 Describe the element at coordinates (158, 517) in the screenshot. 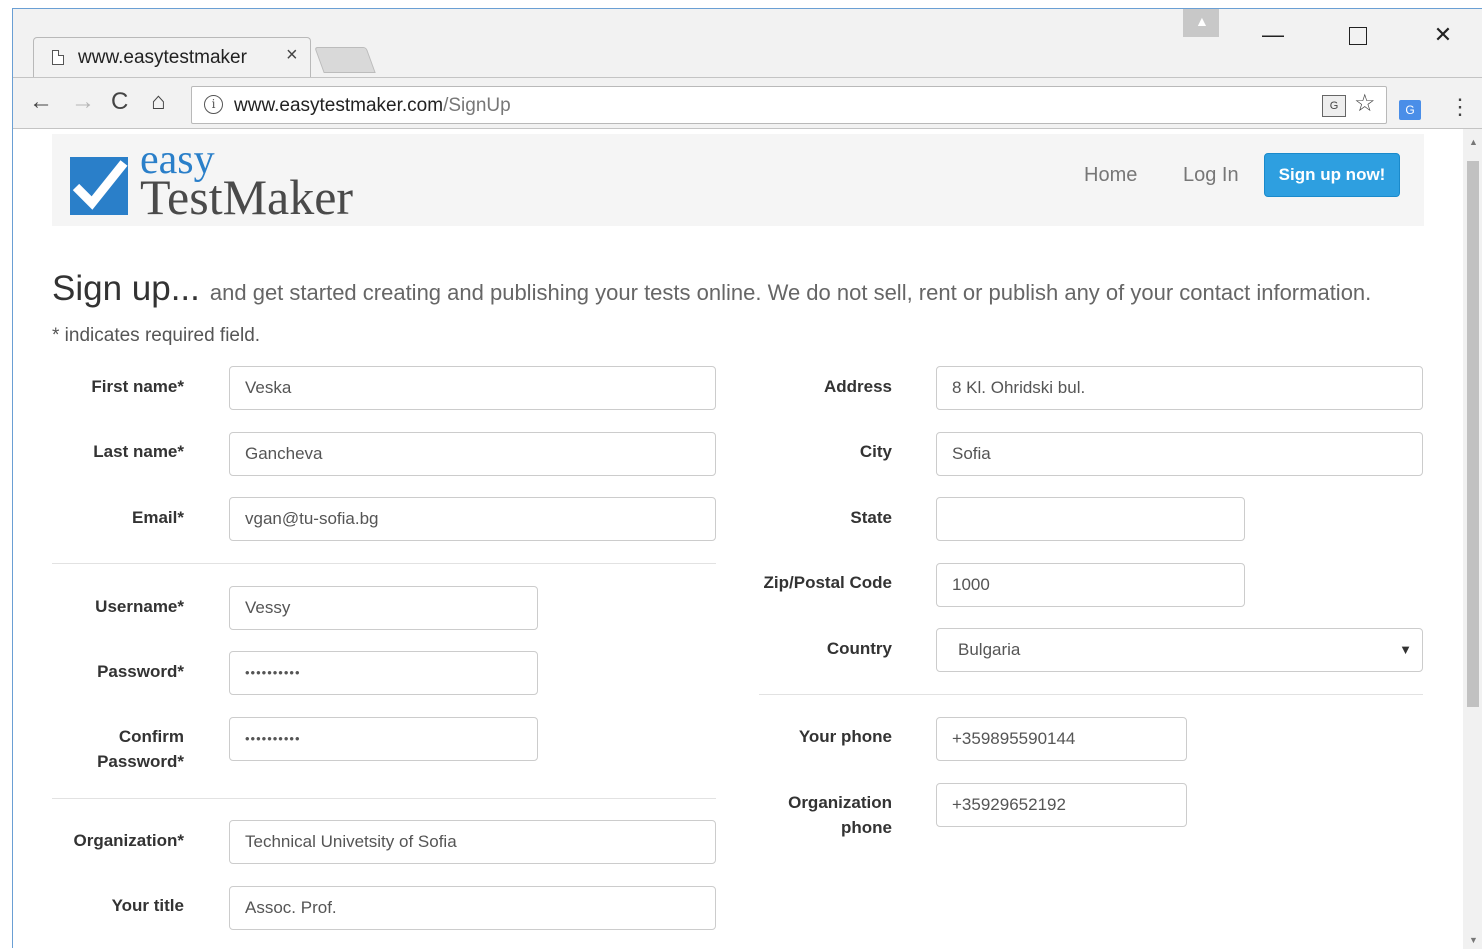

I see `email-label: Email*` at that location.